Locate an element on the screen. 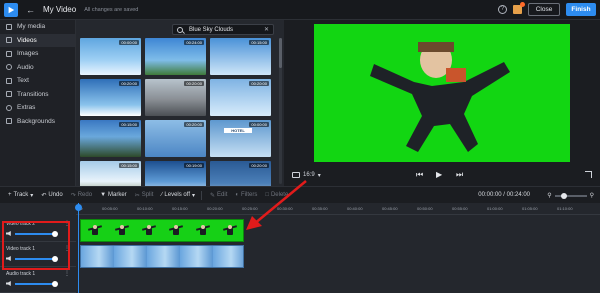 Image resolution: width=600 pixels, height=293 pixels. pencil-icon: ✎ is located at coordinates (213, 195).